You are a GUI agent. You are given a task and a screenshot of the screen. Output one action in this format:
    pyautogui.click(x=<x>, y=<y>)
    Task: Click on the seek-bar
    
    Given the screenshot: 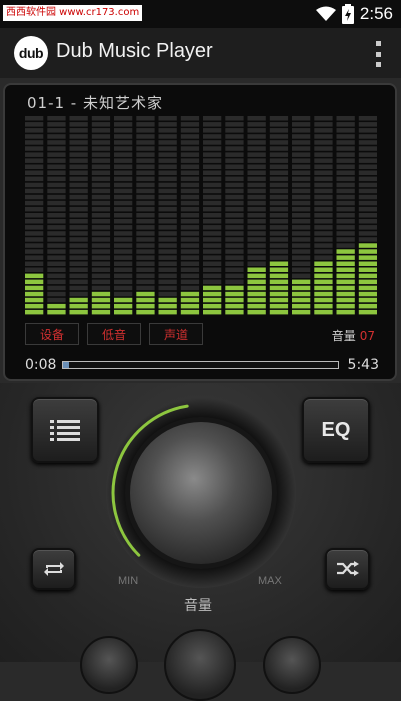 What is the action you would take?
    pyautogui.click(x=200, y=365)
    